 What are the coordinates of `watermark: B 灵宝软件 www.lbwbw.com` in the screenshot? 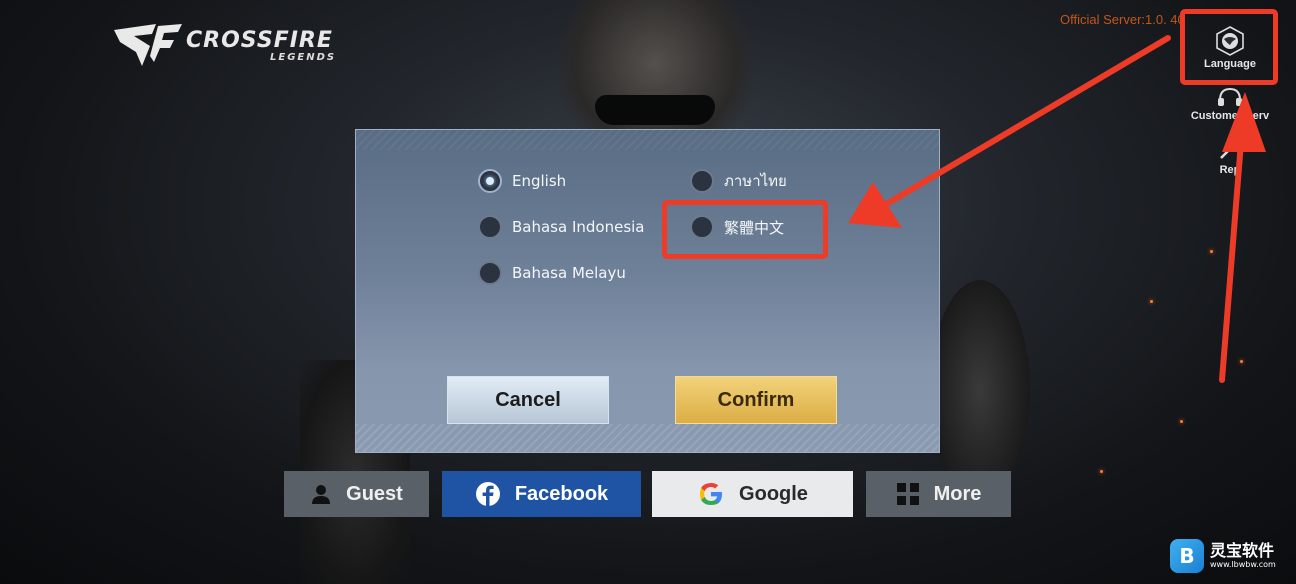 It's located at (1229, 556).